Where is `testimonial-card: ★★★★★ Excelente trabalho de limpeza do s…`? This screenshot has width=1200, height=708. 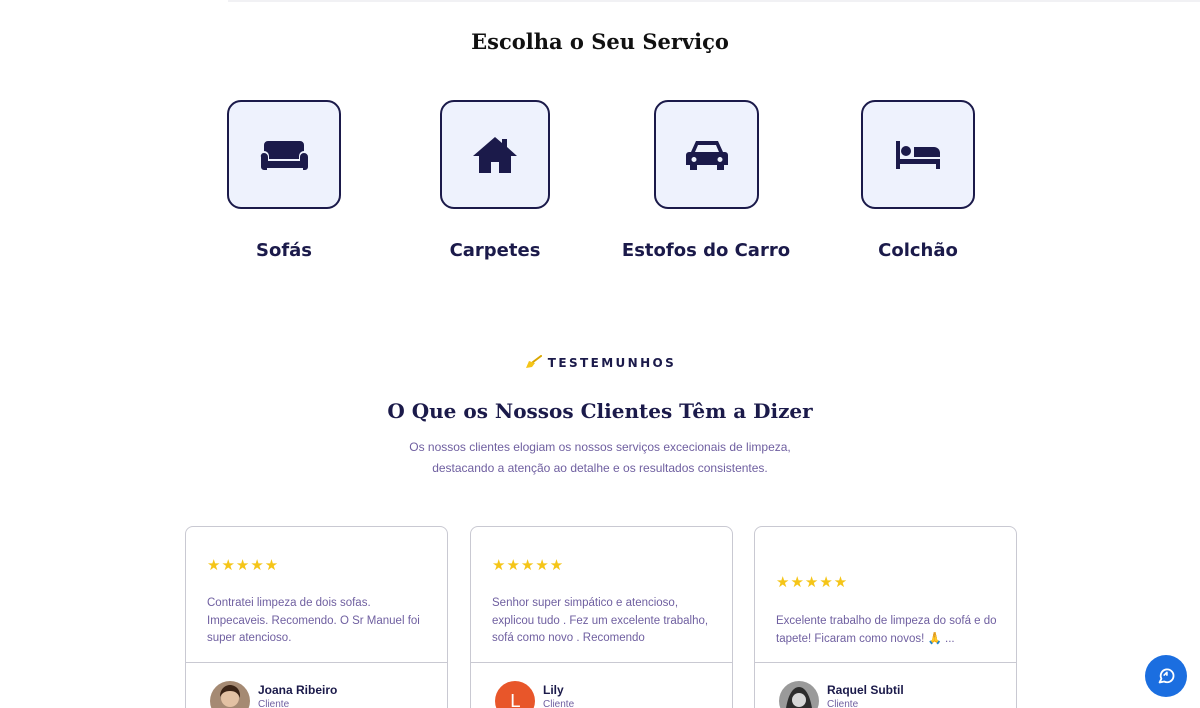
testimonial-card: ★★★★★ Excelente trabalho de limpeza do s… is located at coordinates (885, 617).